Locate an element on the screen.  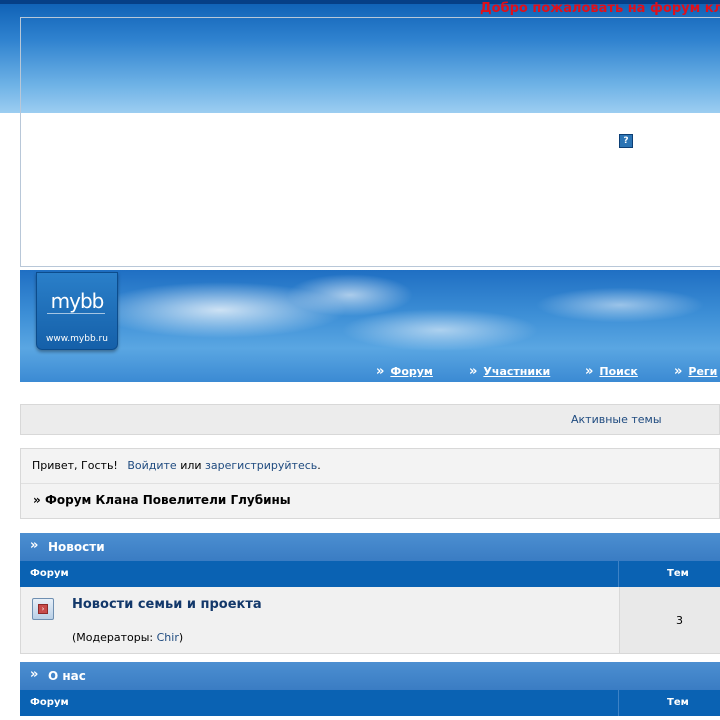
active-topics-link: Активные темы is located at coordinates (616, 419).